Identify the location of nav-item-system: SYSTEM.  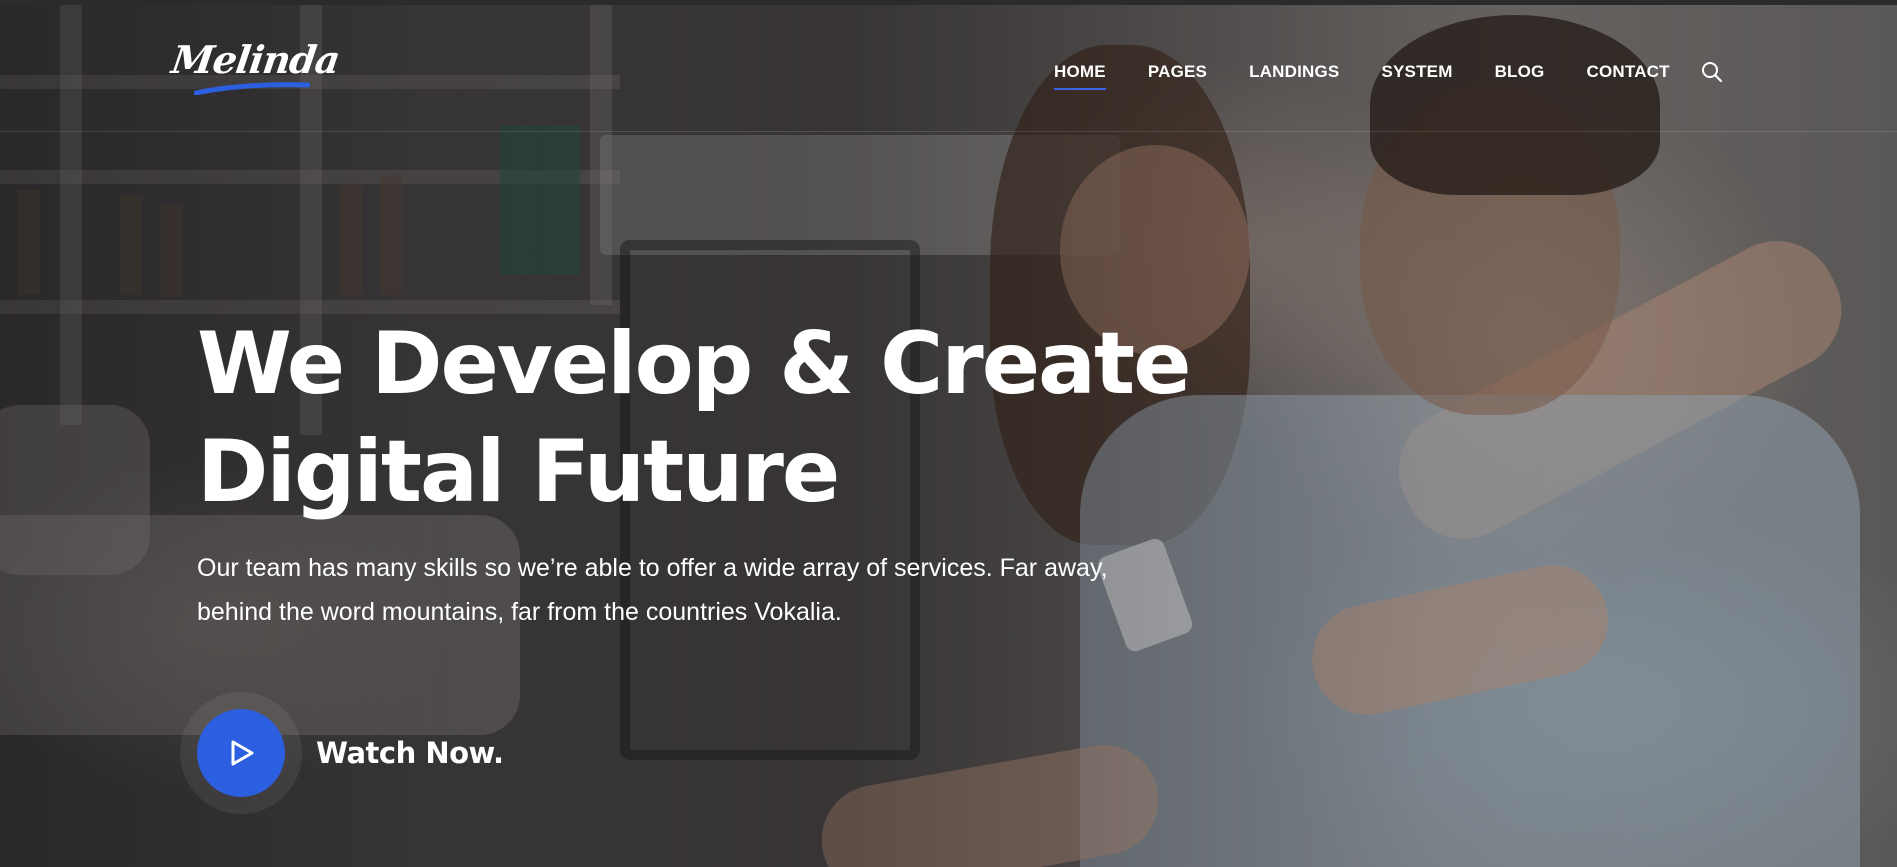
(1416, 72).